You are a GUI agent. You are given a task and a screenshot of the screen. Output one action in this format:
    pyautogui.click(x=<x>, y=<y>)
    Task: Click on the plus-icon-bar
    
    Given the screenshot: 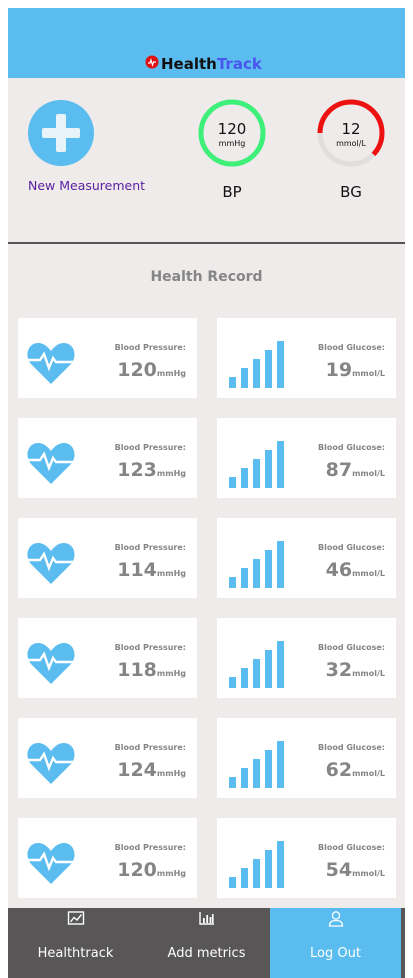 What is the action you would take?
    pyautogui.click(x=61, y=133)
    